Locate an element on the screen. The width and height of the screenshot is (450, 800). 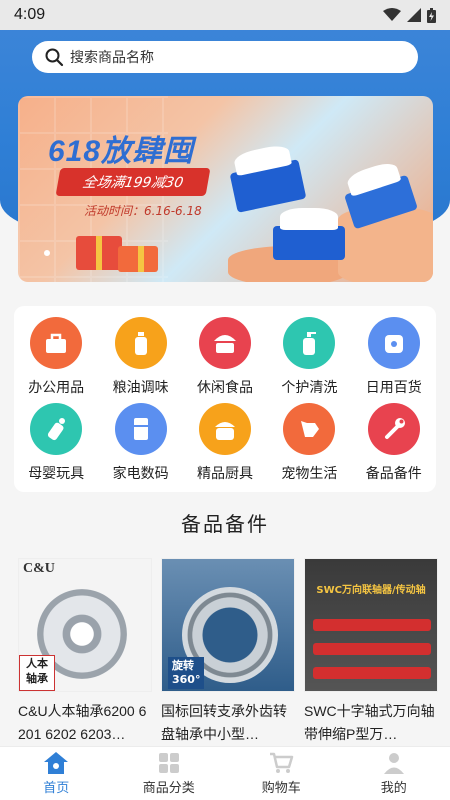
nav-category: 商品分类 is located at coordinates (169, 773).